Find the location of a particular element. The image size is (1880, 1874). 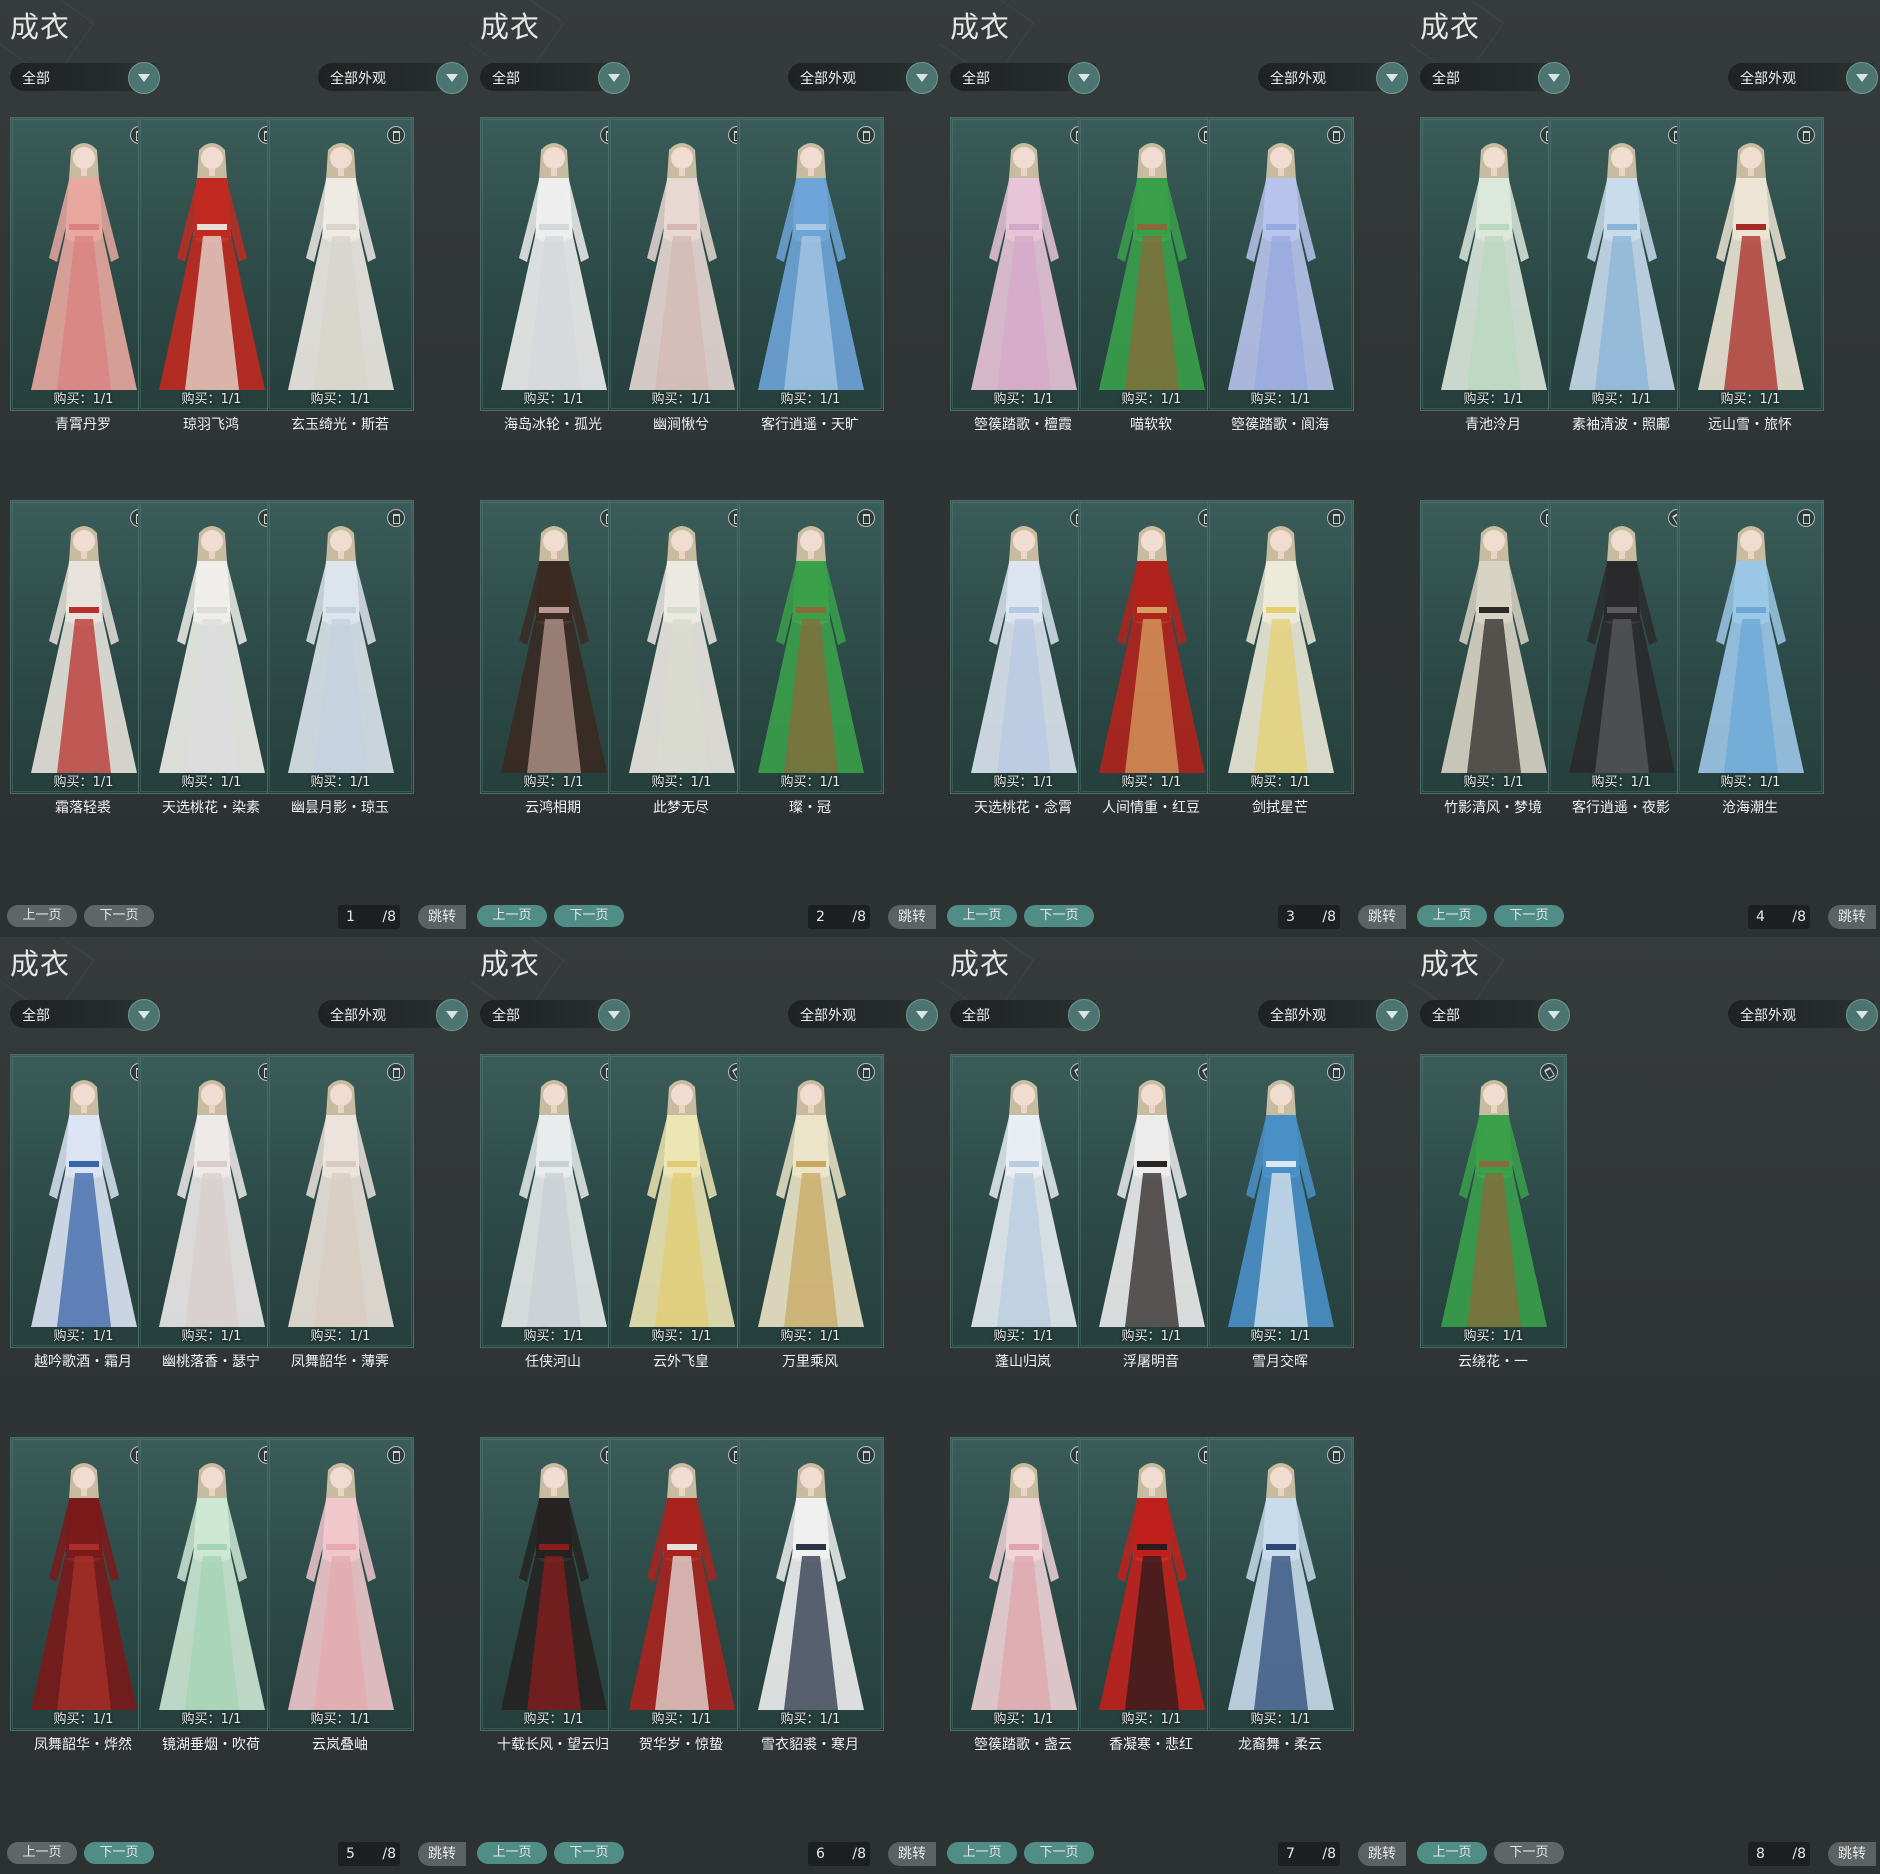

page-number-input: 1/8 is located at coordinates (369, 917).